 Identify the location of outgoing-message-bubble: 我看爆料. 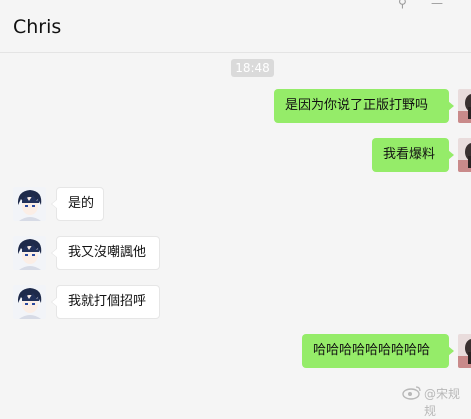
(413, 155).